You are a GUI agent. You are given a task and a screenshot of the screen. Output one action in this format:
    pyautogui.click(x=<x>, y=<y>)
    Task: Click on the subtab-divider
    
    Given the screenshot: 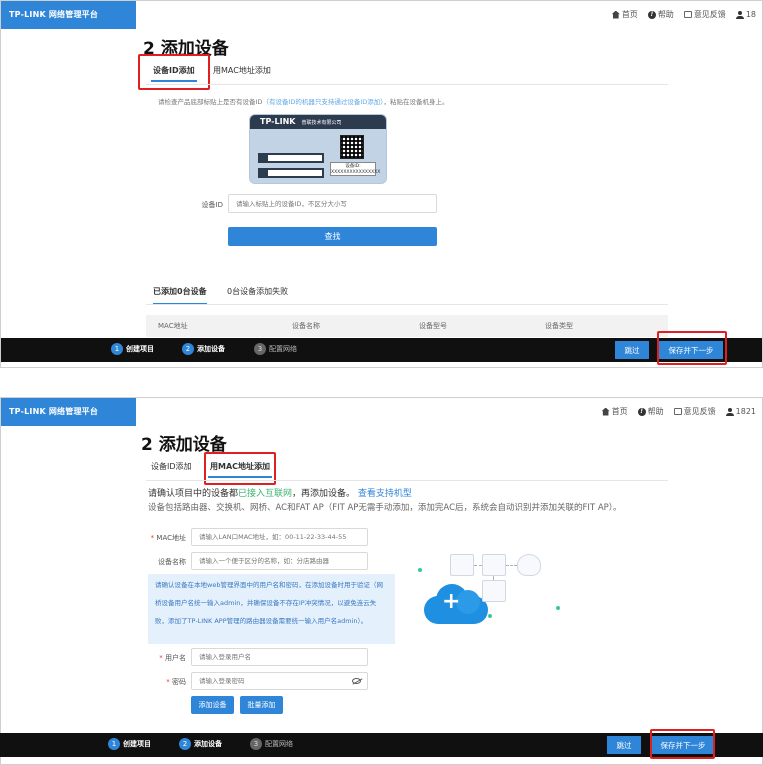 What is the action you would take?
    pyautogui.click(x=407, y=304)
    